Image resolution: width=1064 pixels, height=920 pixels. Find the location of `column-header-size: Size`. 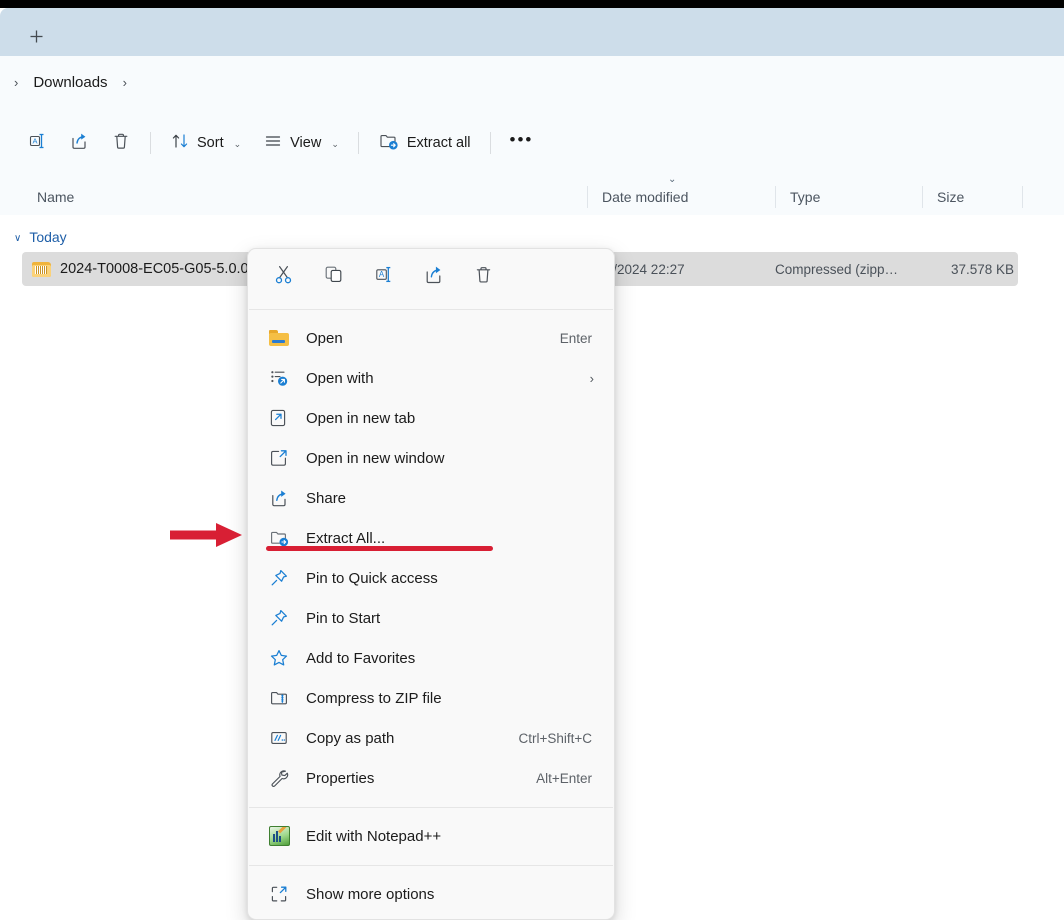

column-header-size: Size is located at coordinates (972, 196).